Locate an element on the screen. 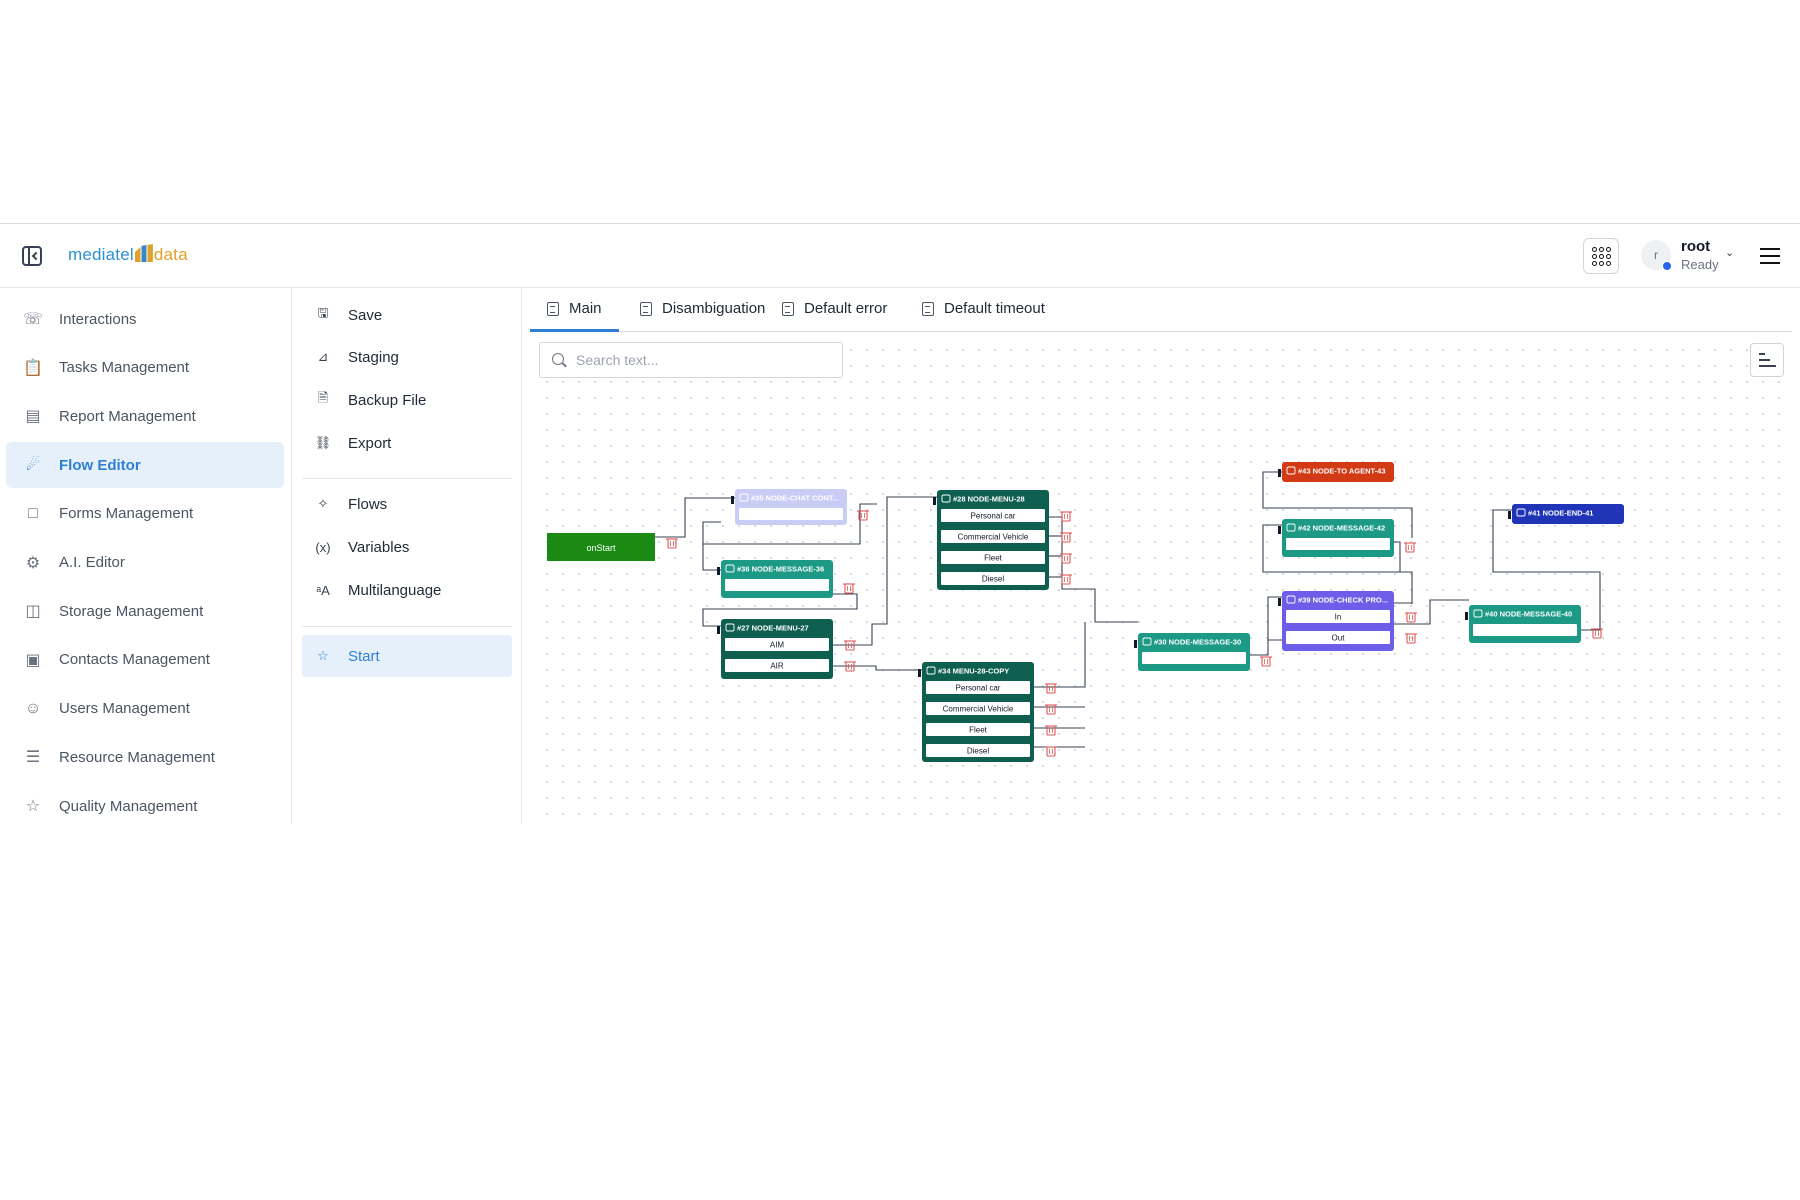  node-option-label: Commercial Vehicle is located at coordinates (993, 537).